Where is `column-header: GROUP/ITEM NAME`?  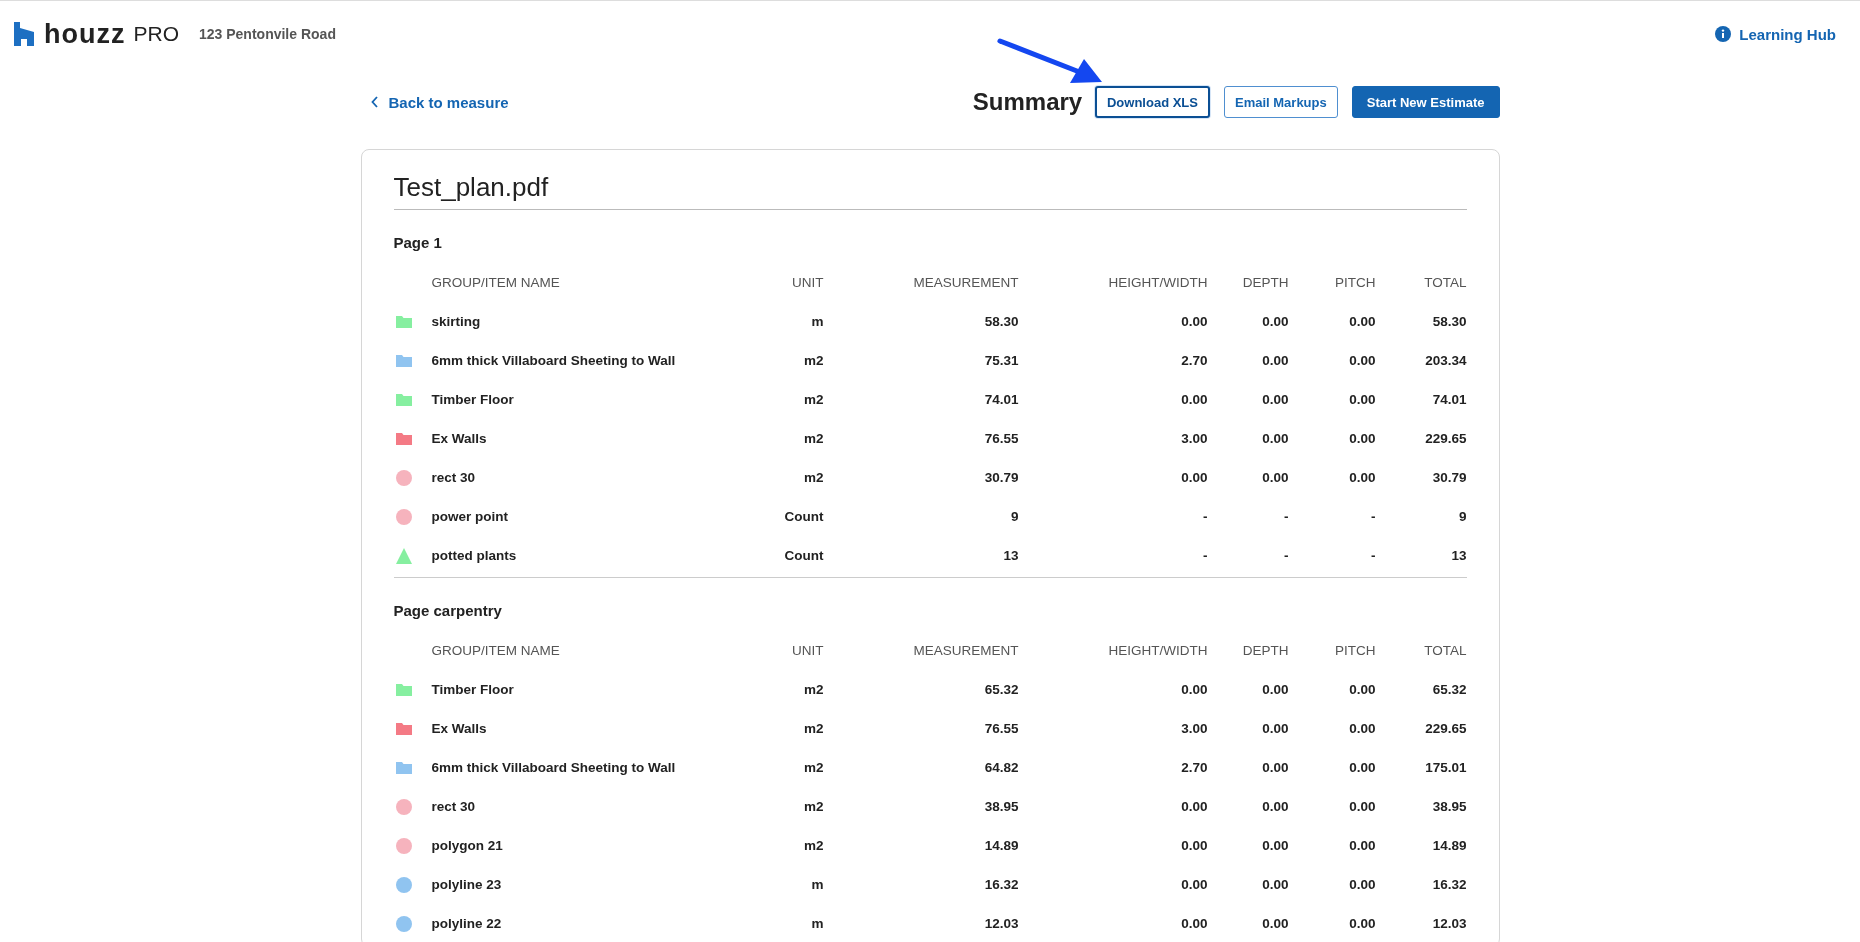 column-header: GROUP/ITEM NAME is located at coordinates (496, 650).